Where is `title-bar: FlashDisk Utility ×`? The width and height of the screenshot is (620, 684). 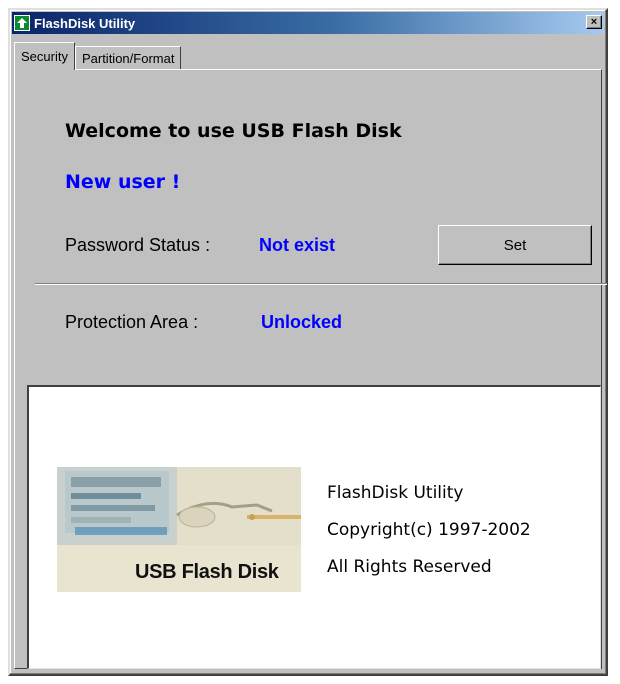
title-bar: FlashDisk Utility × is located at coordinates (308, 23).